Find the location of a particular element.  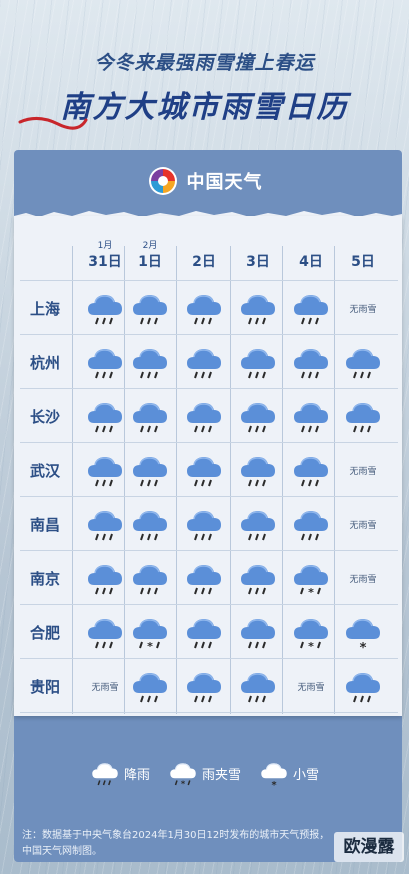

date-day: 1日 is located at coordinates (150, 262).